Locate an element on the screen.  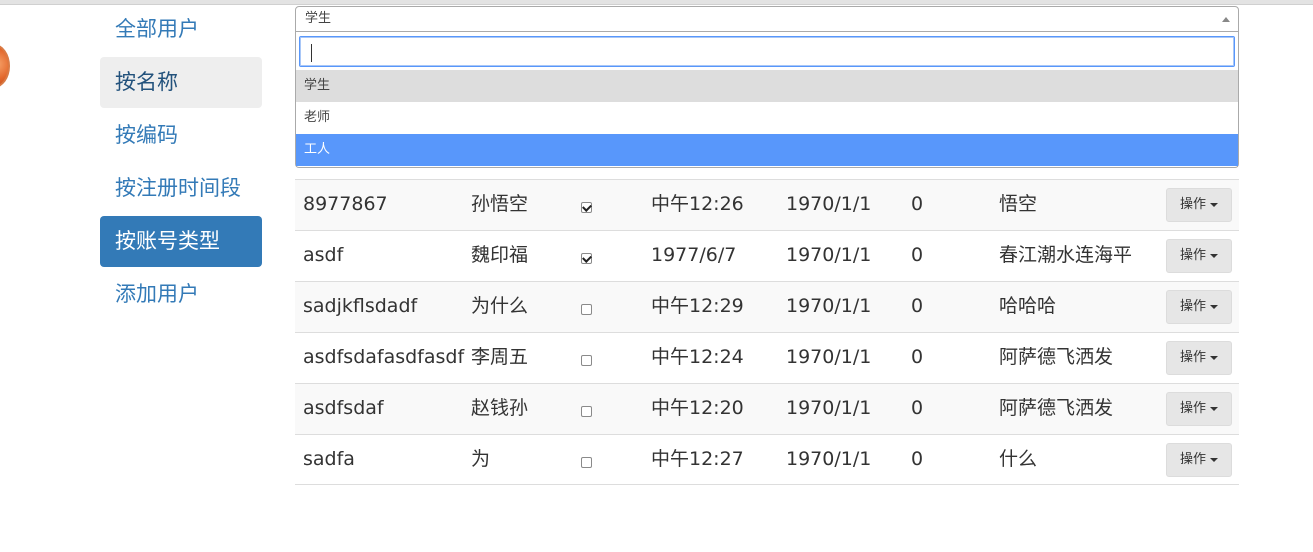
user-code-cell: sadjkflsdadf is located at coordinates (360, 306).